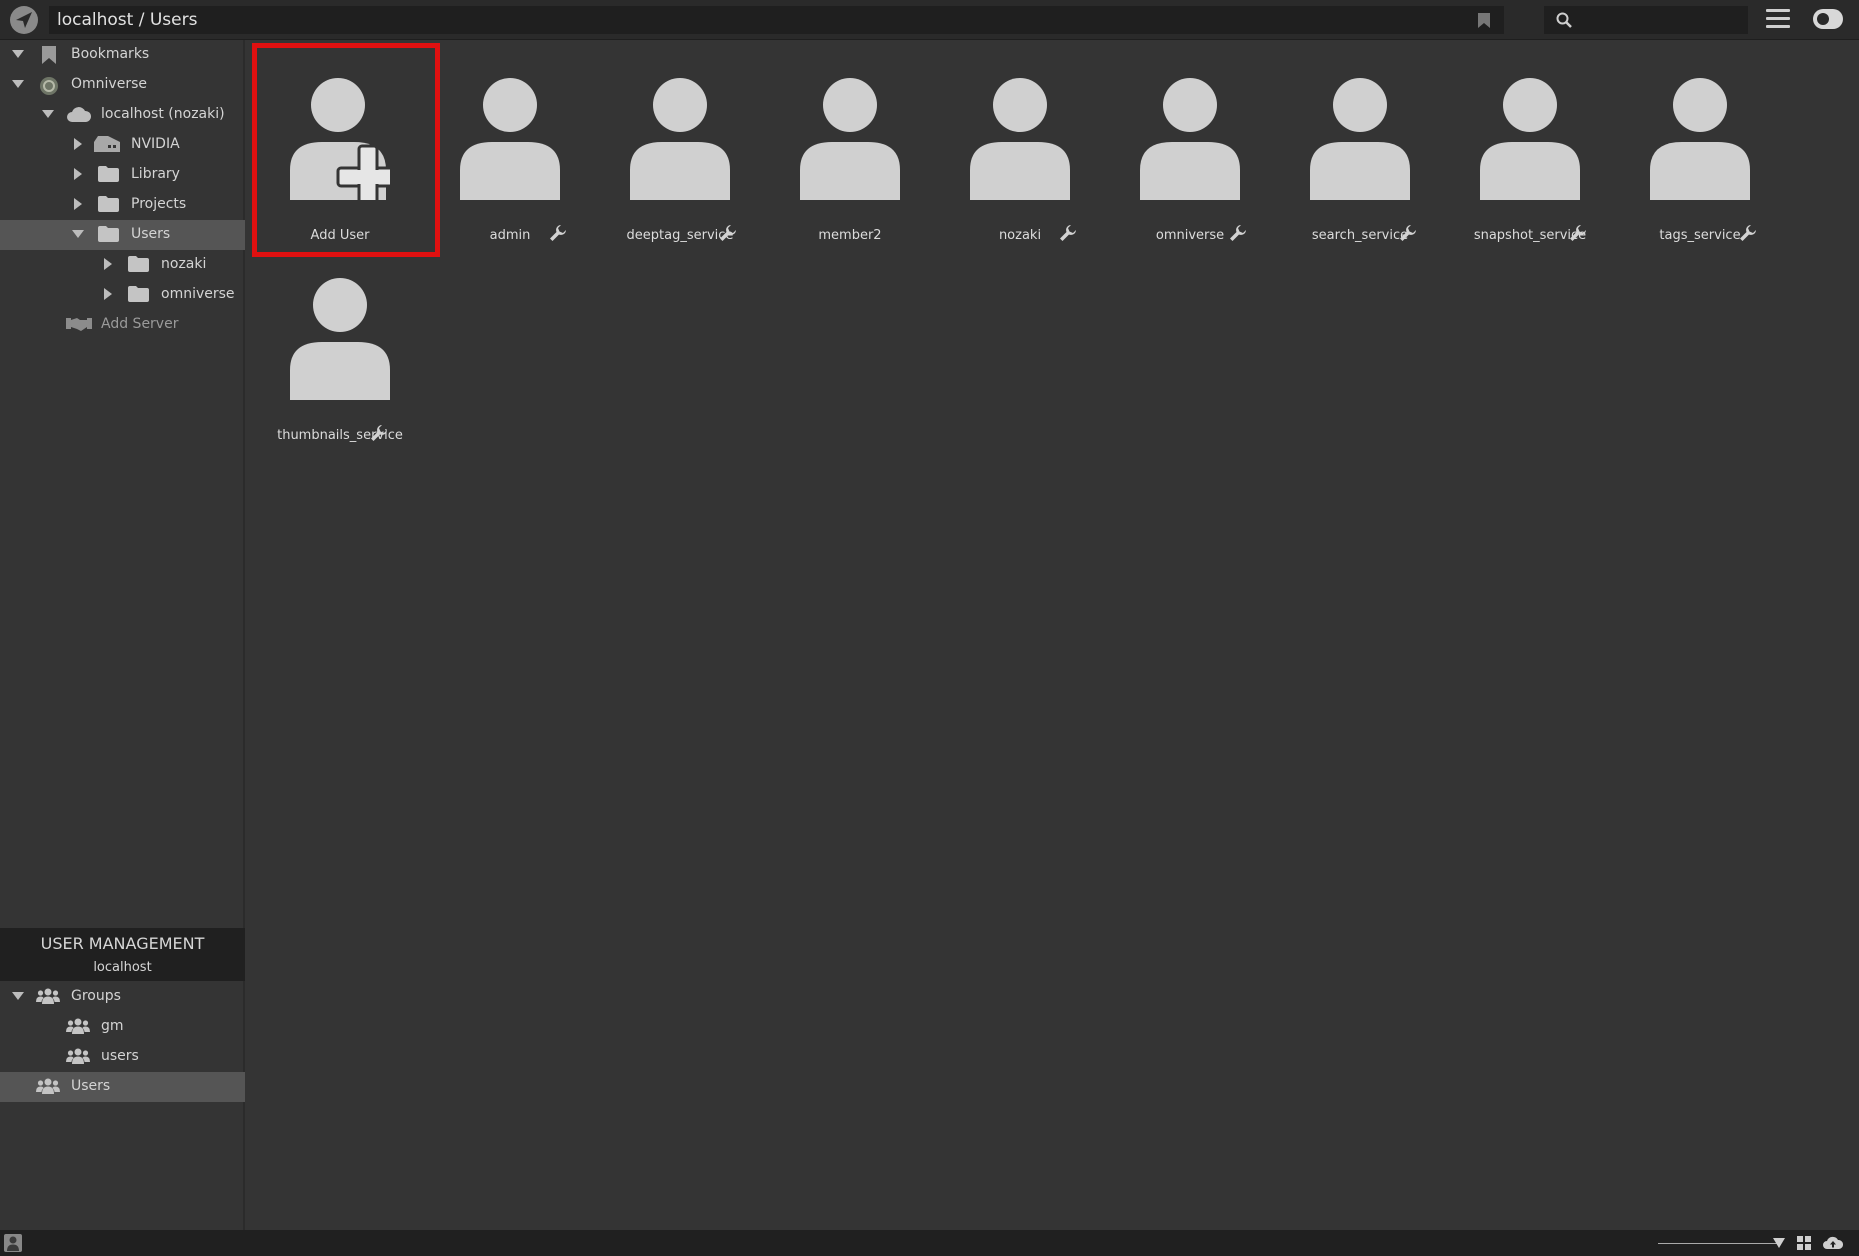  What do you see at coordinates (340, 435) in the screenshot?
I see `user-name: thumbnails_service` at bounding box center [340, 435].